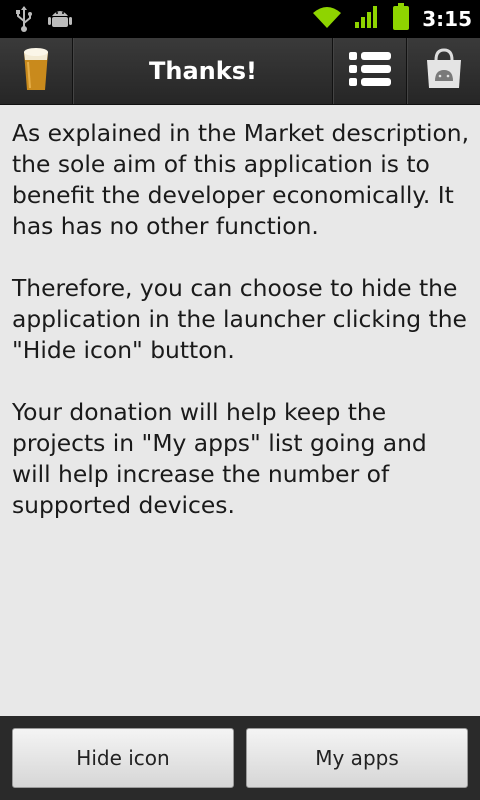 The width and height of the screenshot is (480, 800). I want to click on app-home-button, so click(36, 71).